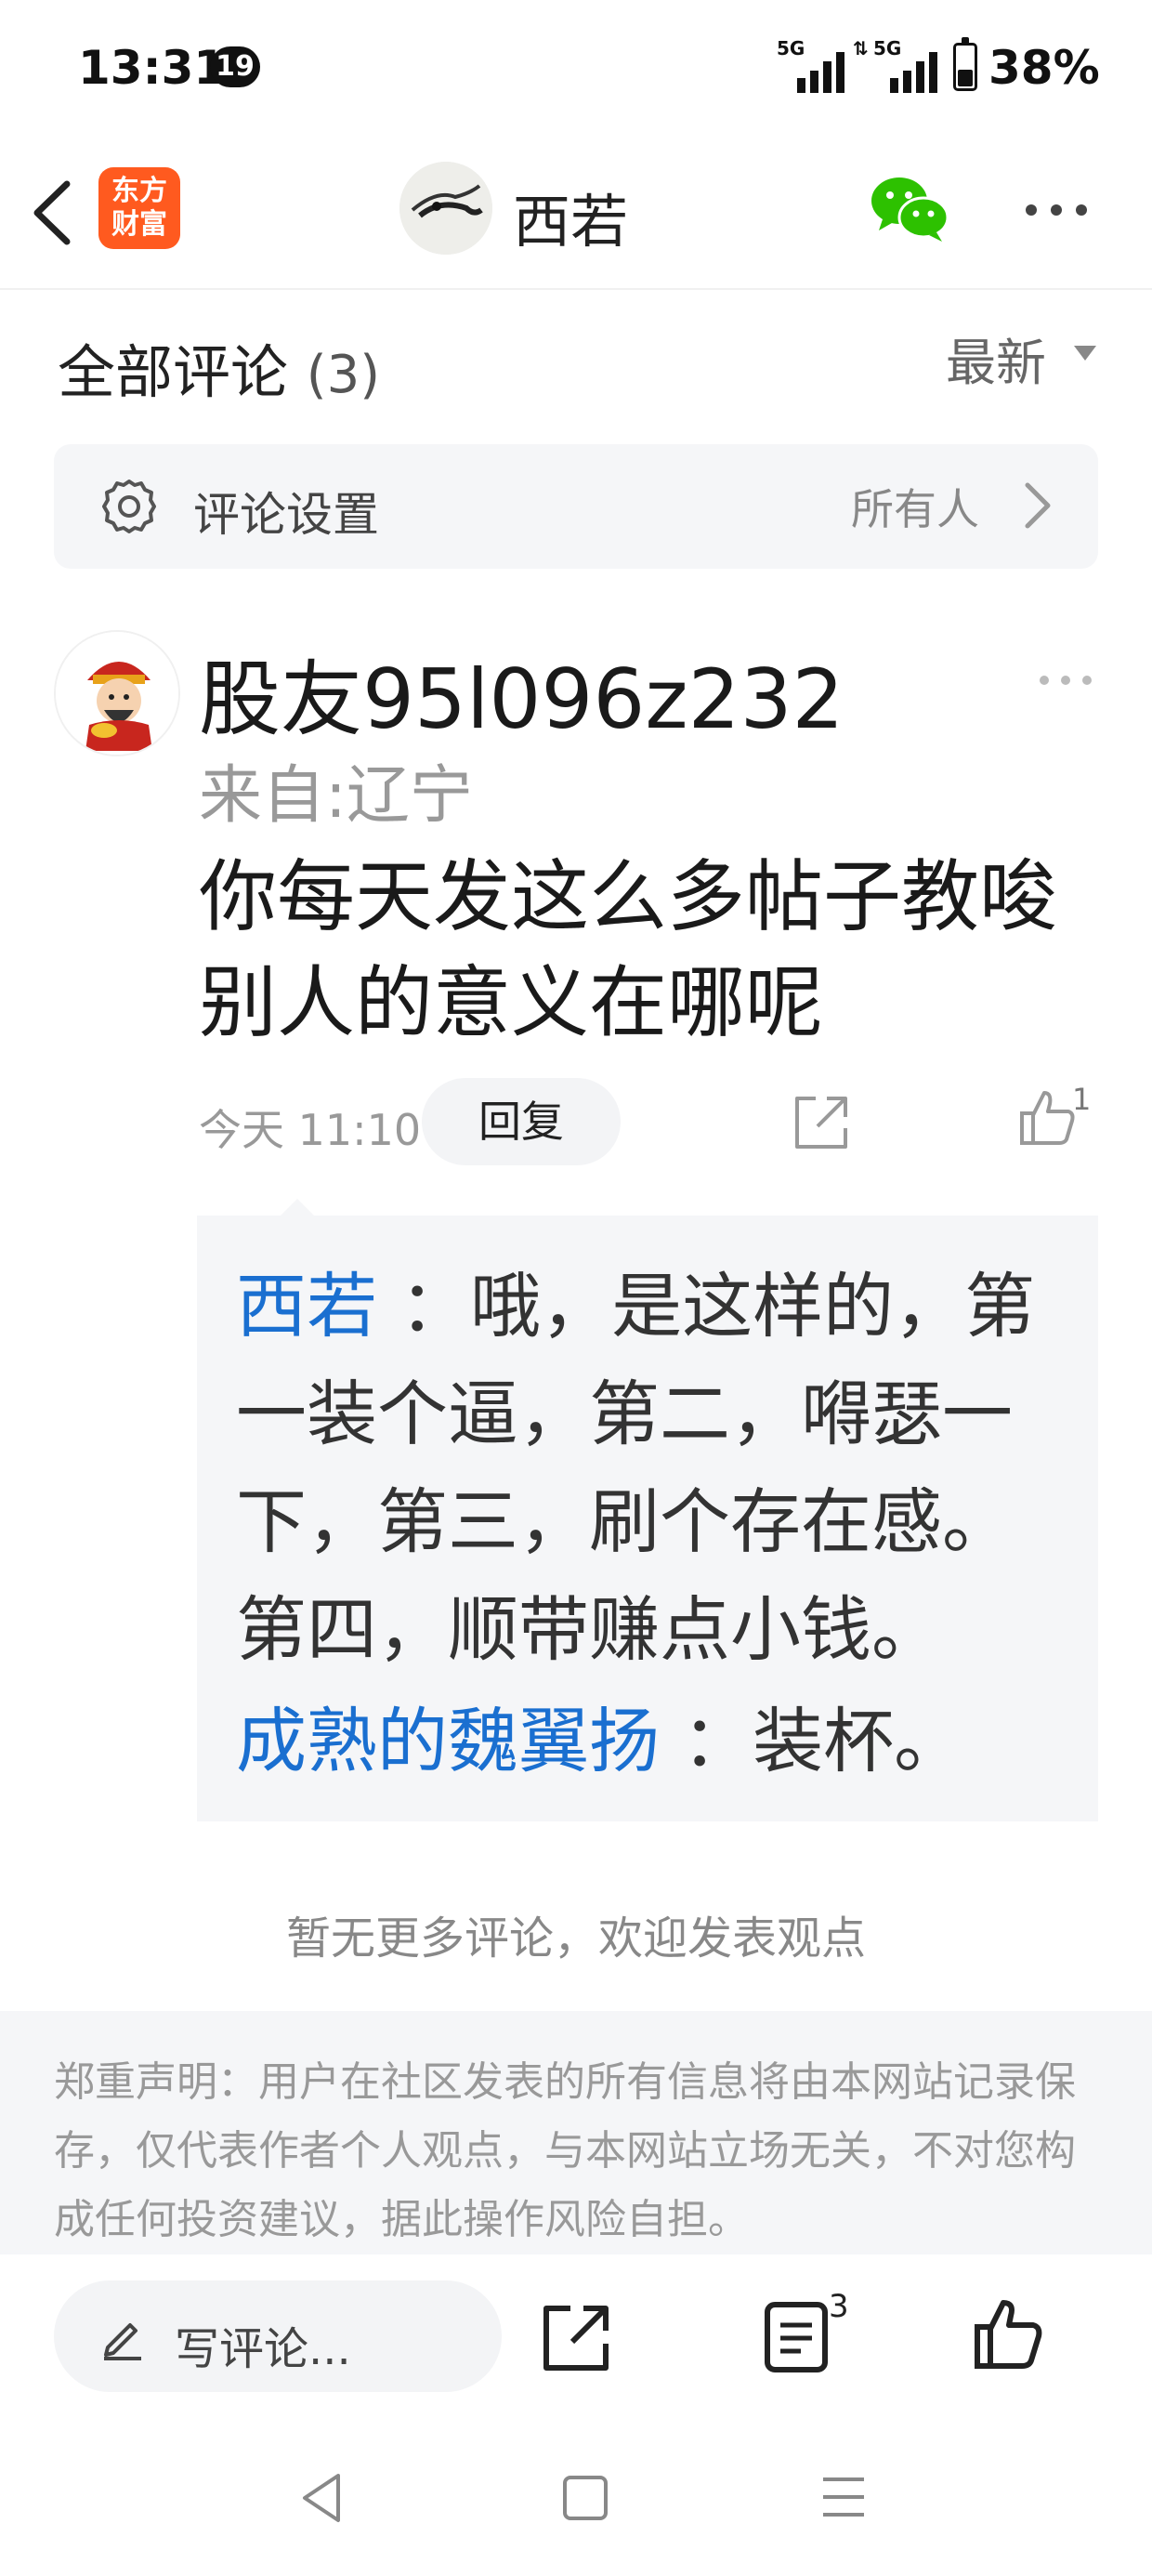  What do you see at coordinates (628, 949) in the screenshot?
I see `comment-text: 你每天发这么多帖子教唆别人的意义在哪呢` at bounding box center [628, 949].